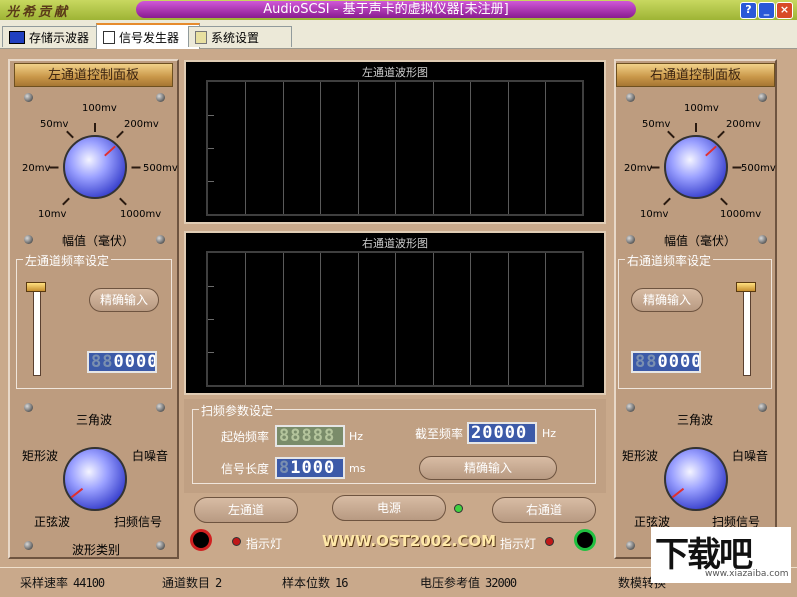 The height and width of the screenshot is (597, 797). What do you see at coordinates (502, 433) in the screenshot?
I see `end-freq-display: 20000` at bounding box center [502, 433].